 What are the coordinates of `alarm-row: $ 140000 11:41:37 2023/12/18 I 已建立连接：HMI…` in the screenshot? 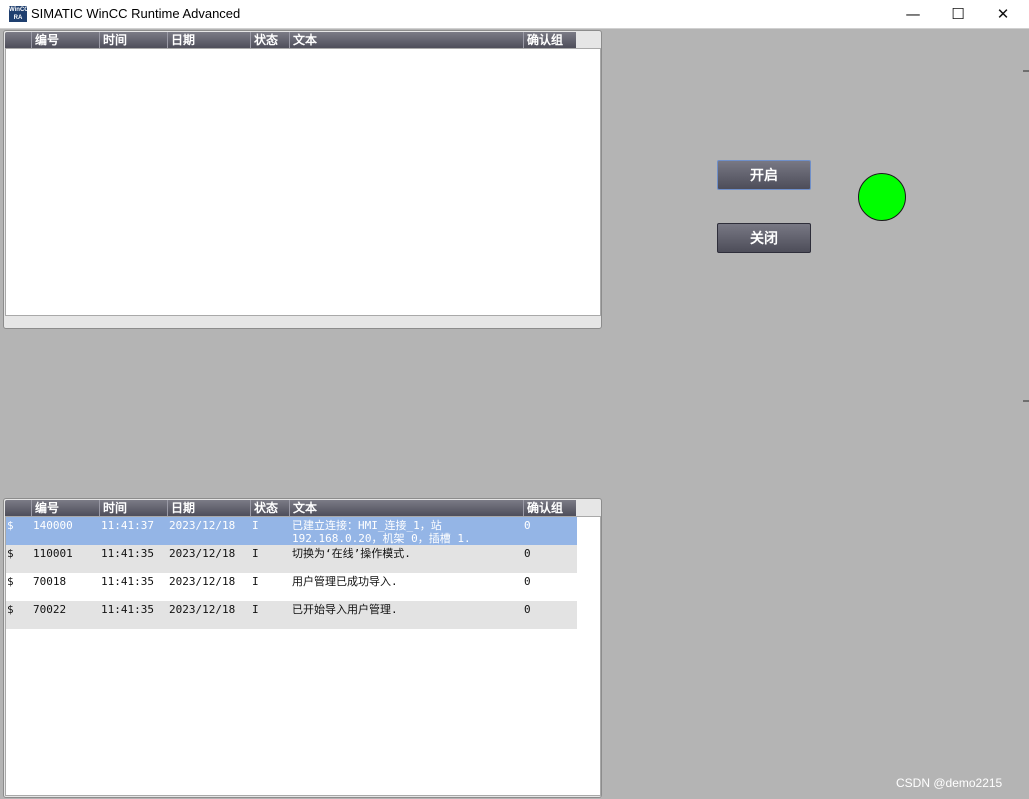 It's located at (291, 531).